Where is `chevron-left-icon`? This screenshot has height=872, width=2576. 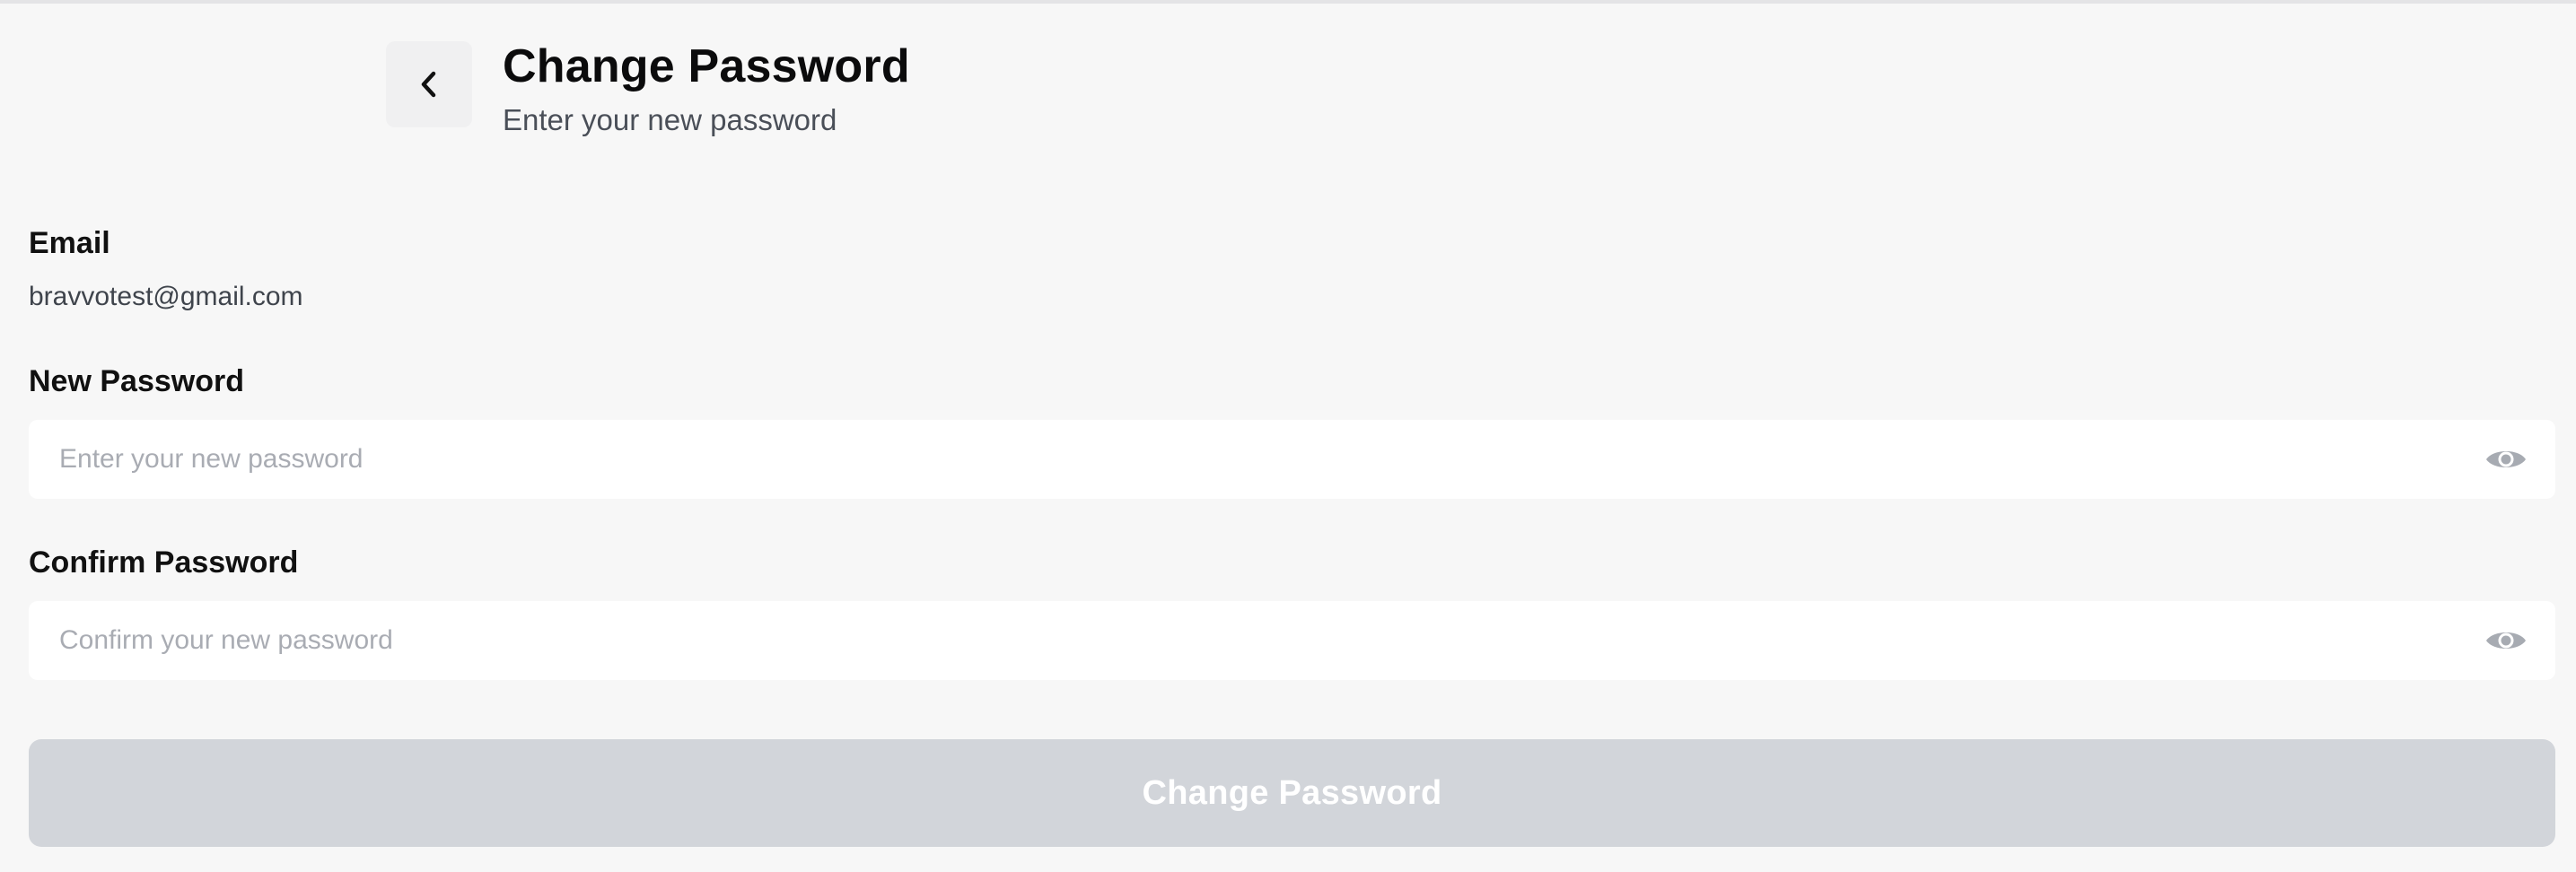 chevron-left-icon is located at coordinates (428, 84).